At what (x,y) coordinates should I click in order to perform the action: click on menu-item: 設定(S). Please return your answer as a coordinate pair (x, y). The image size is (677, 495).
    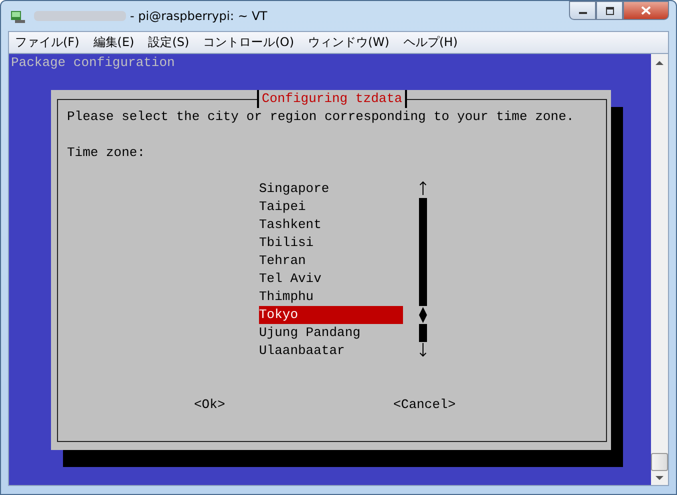
    Looking at the image, I should click on (169, 42).